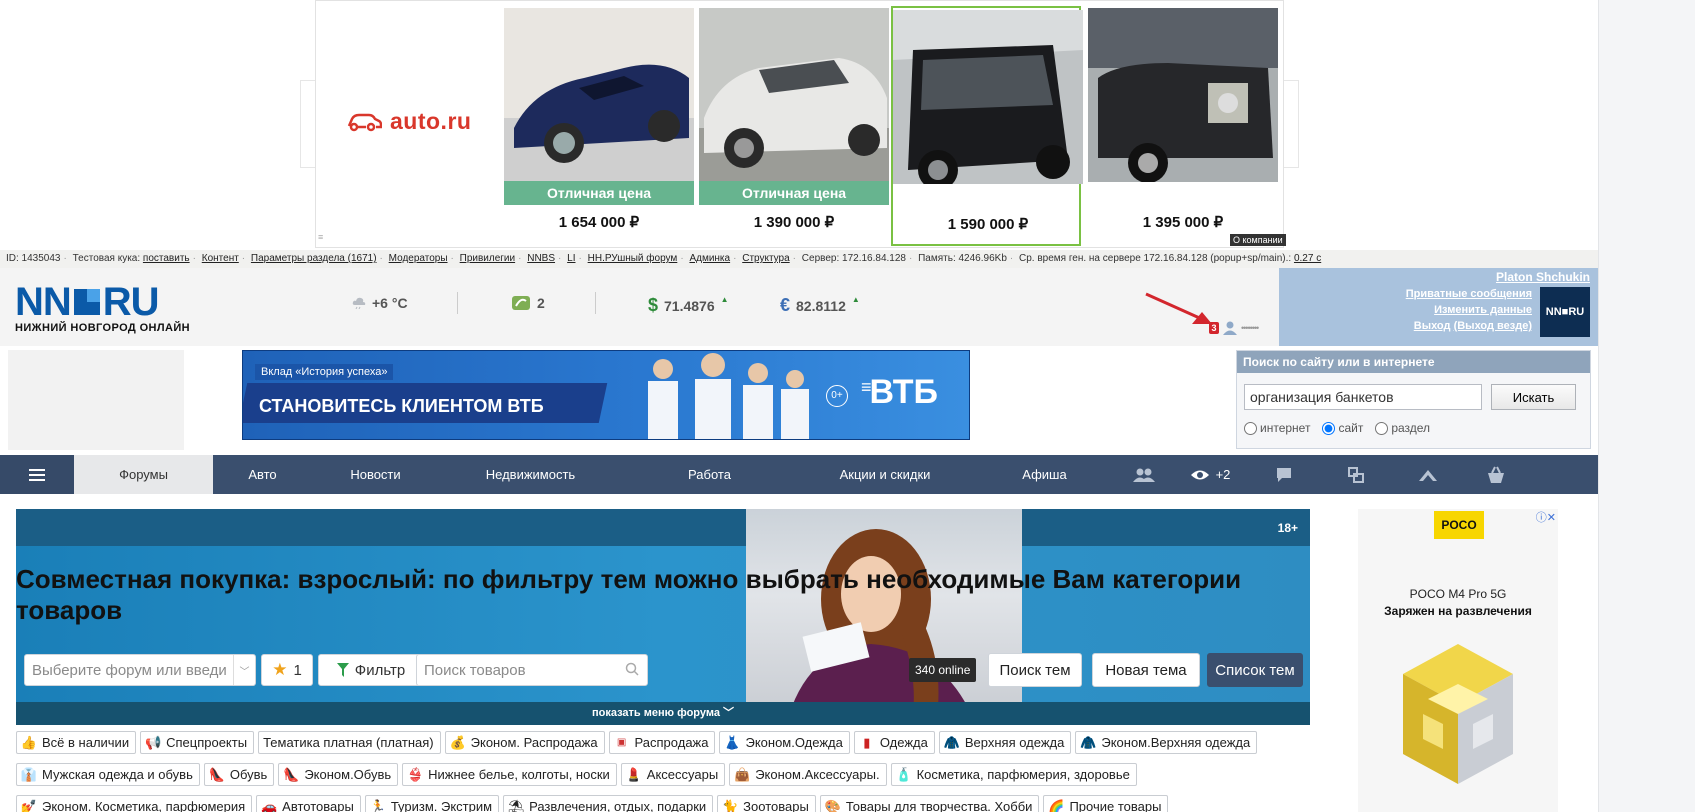 The width and height of the screenshot is (1695, 812). Describe the element at coordinates (784, 742) in the screenshot. I see `category-chip: 👗 Эконом.Одежда` at that location.